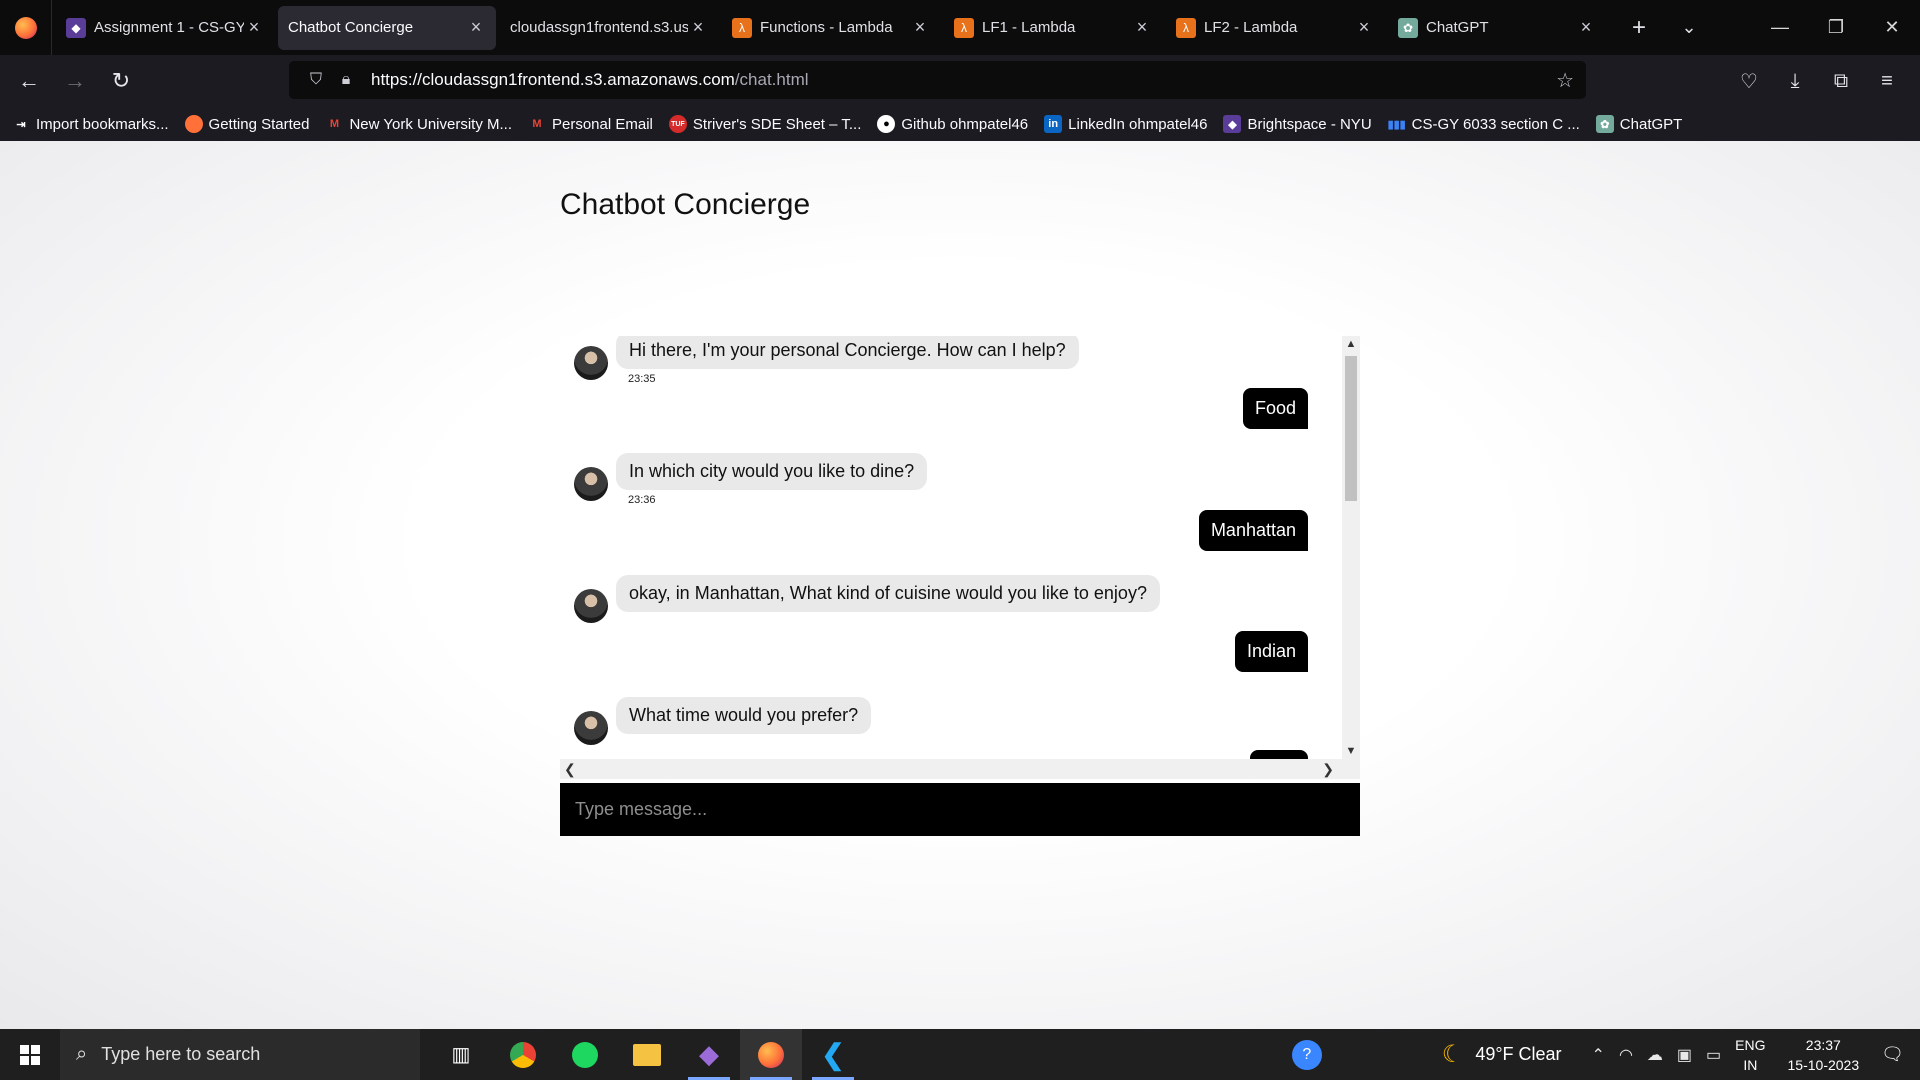 This screenshot has height=1080, width=1920. I want to click on bookmark-chatgpt: ✿ ChatGPT, so click(1638, 124).